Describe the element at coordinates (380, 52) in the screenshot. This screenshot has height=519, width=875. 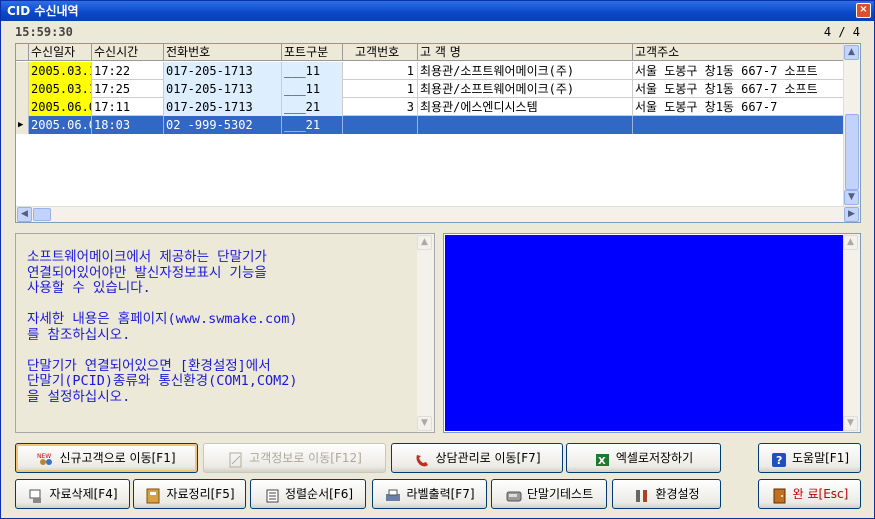
I see `header-custno: 고객번호` at that location.